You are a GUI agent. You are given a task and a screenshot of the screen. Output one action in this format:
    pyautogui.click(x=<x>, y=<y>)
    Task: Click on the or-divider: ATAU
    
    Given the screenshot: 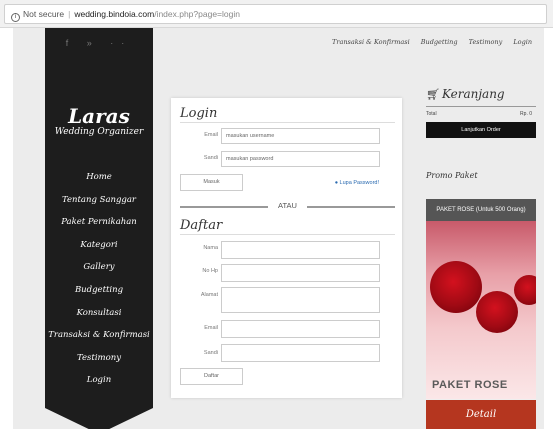 What is the action you would take?
    pyautogui.click(x=287, y=206)
    